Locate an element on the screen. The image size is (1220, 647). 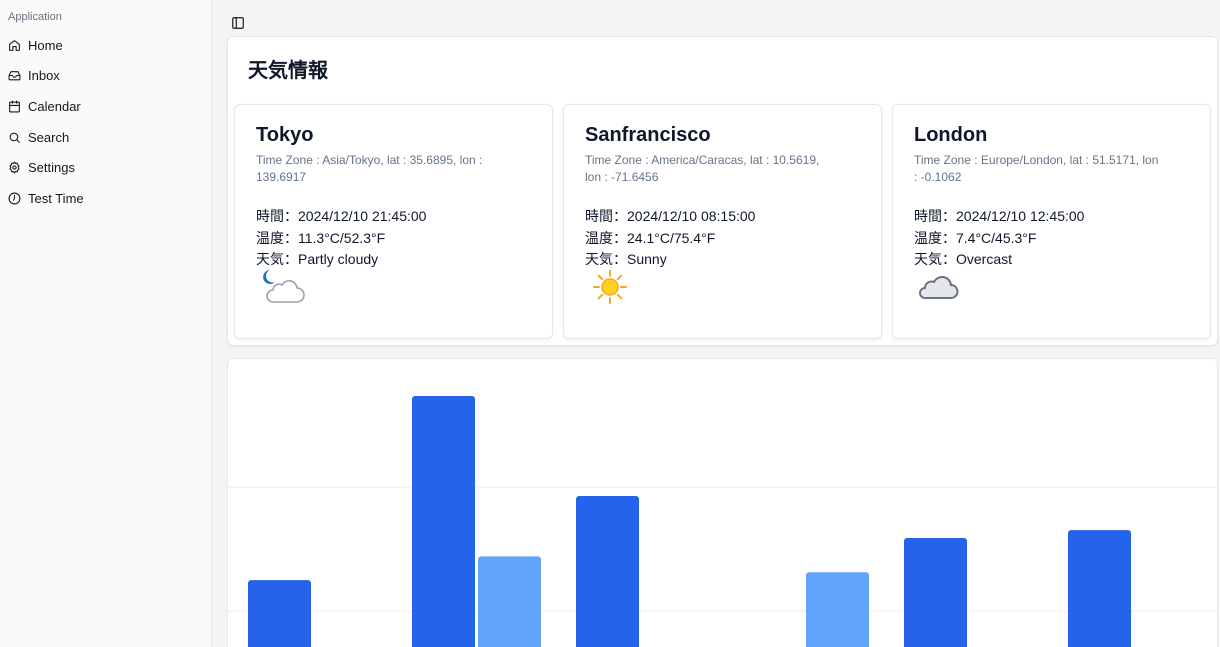
city-name: Sanfrancisco is located at coordinates (648, 135).